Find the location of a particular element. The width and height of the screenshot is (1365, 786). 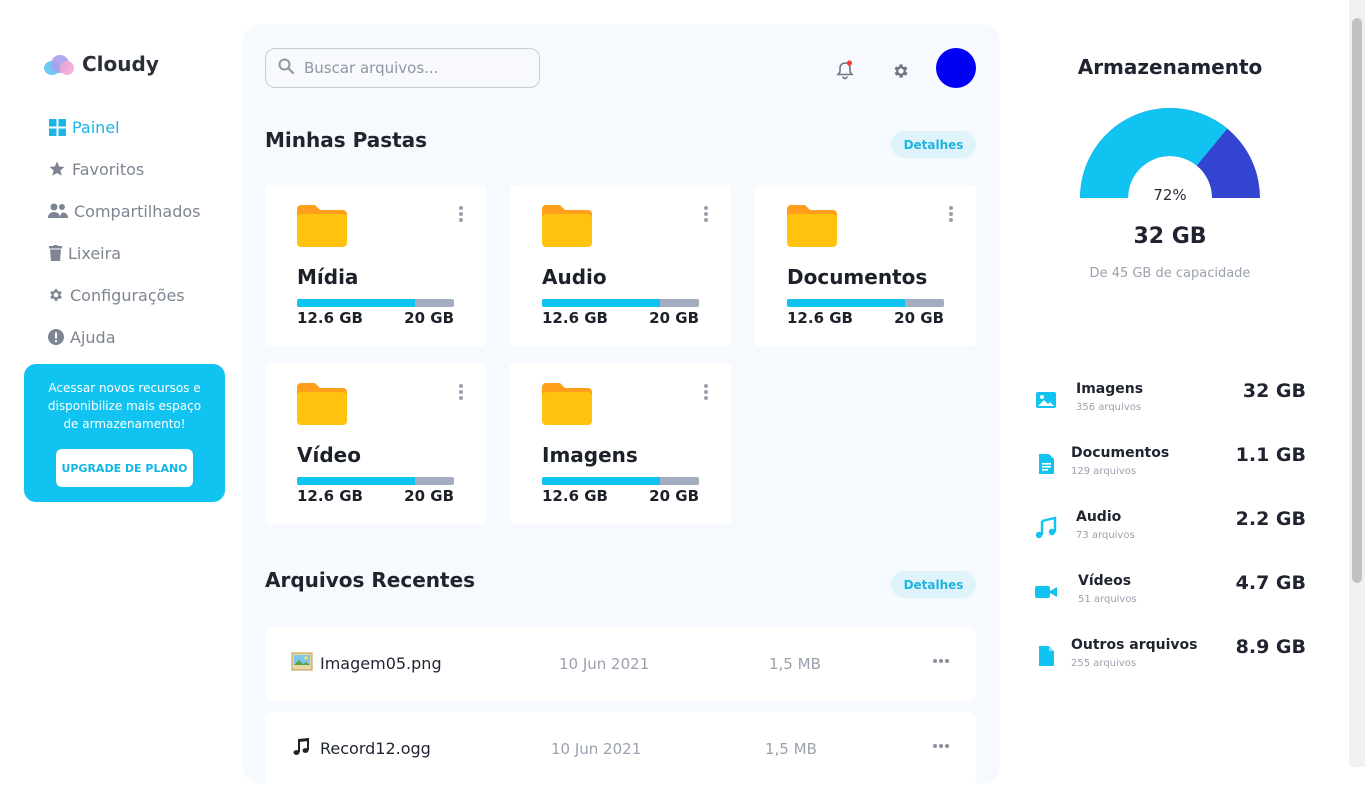

category-size: 2.2 GB is located at coordinates (1270, 519).